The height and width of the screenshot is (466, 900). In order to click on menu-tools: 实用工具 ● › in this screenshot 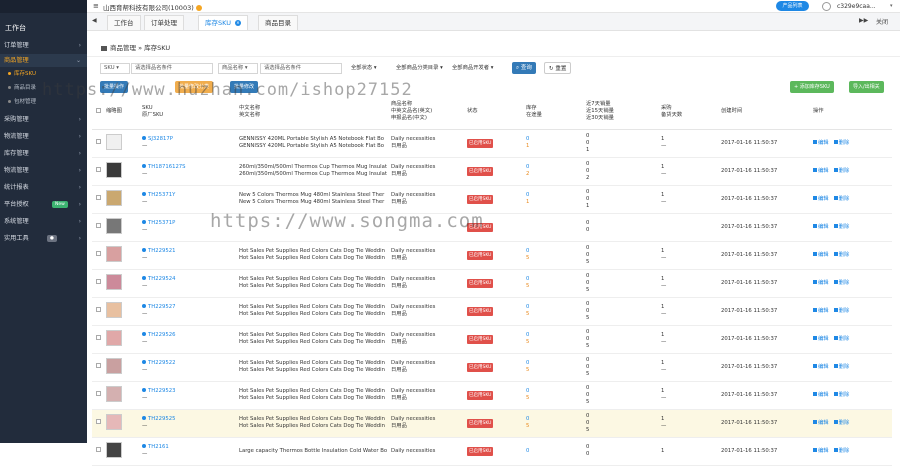, I will do `click(43, 238)`.